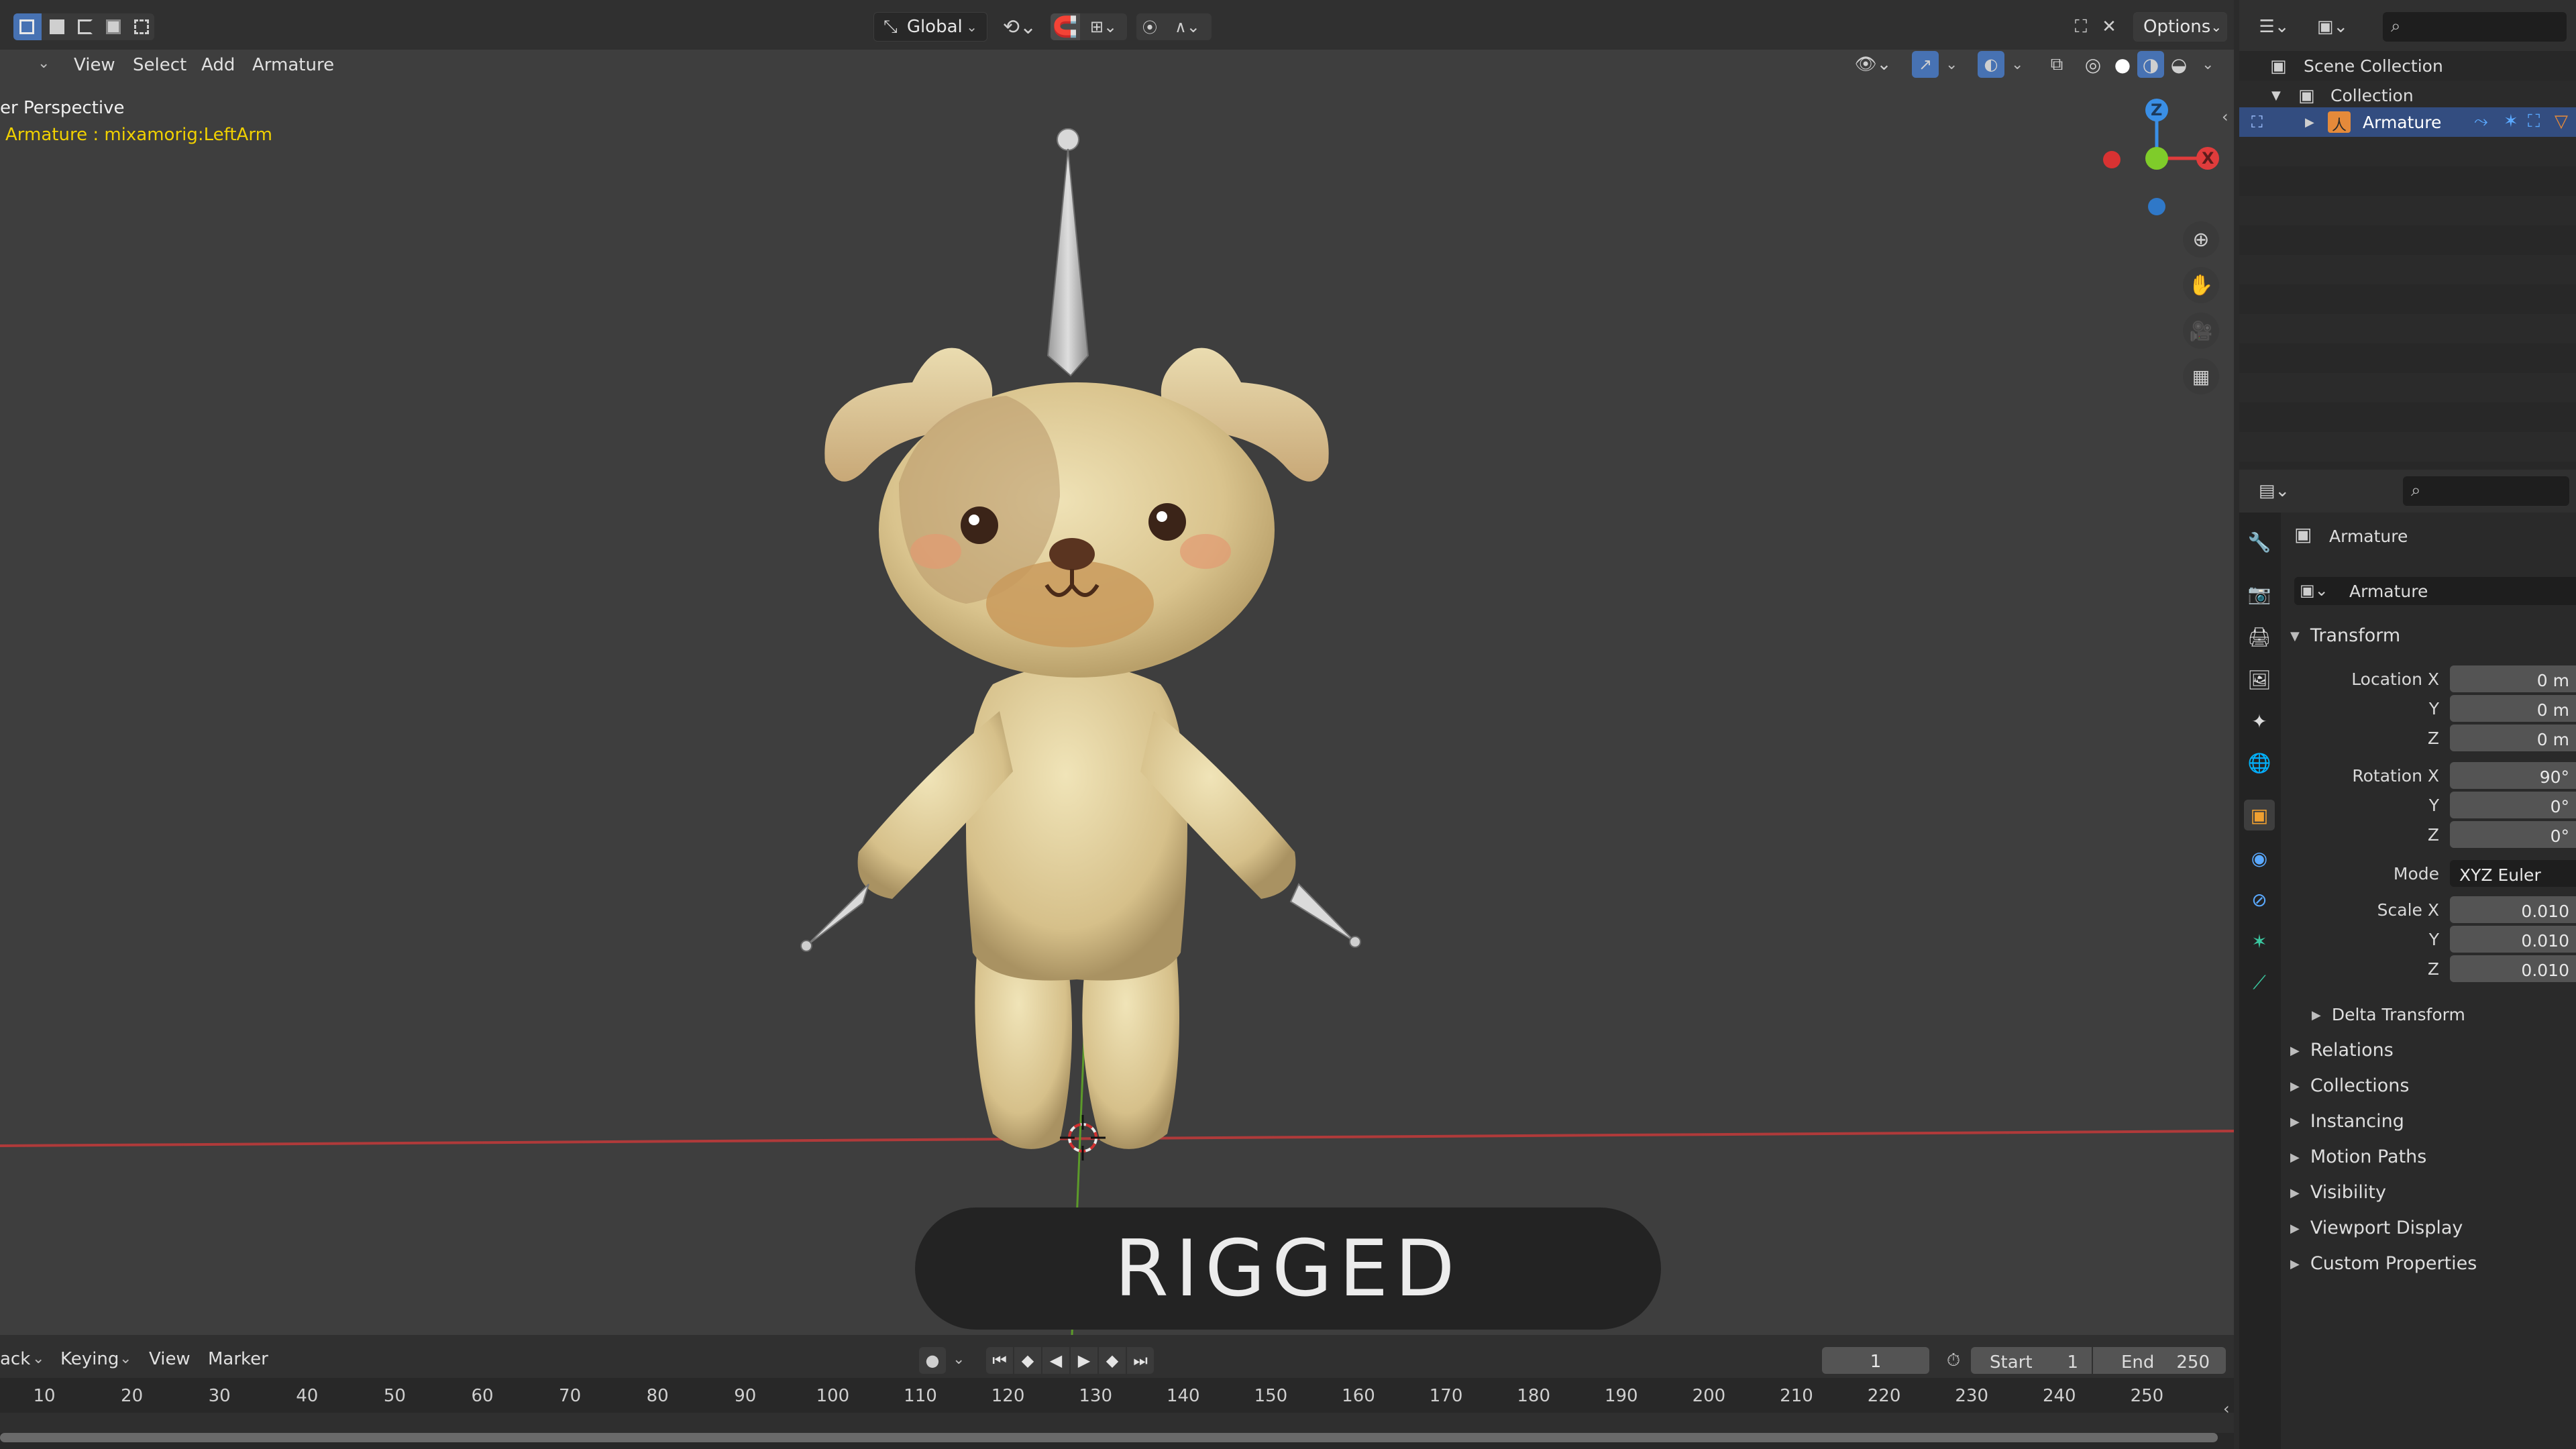 The height and width of the screenshot is (1449, 2576). I want to click on shading-material-icon: ◑, so click(2150, 64).